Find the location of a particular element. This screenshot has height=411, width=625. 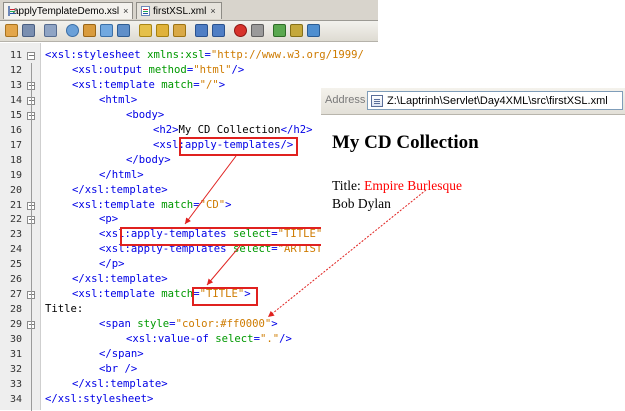

next-bookmark-icon is located at coordinates (162, 30).